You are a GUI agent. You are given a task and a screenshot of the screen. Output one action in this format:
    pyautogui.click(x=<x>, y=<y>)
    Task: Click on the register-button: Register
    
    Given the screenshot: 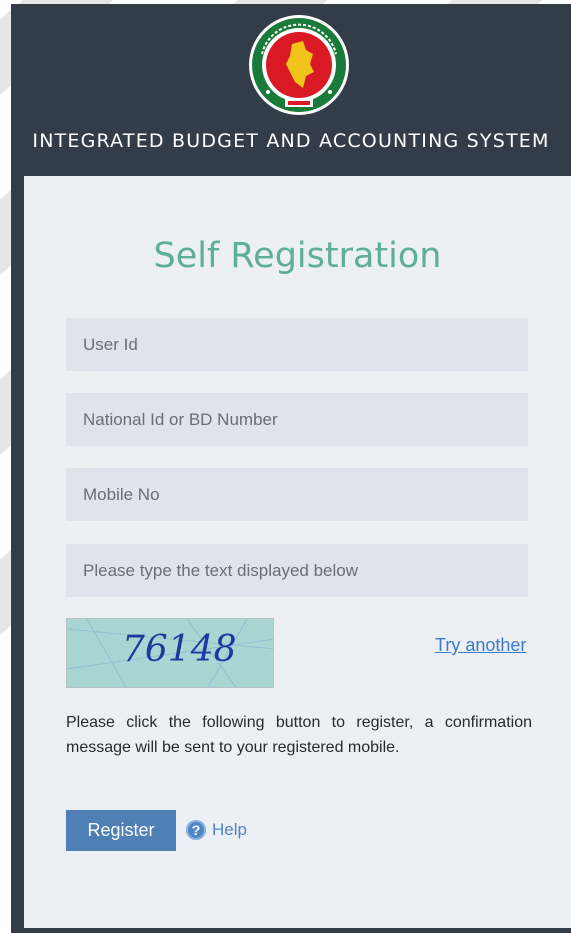 What is the action you would take?
    pyautogui.click(x=121, y=830)
    